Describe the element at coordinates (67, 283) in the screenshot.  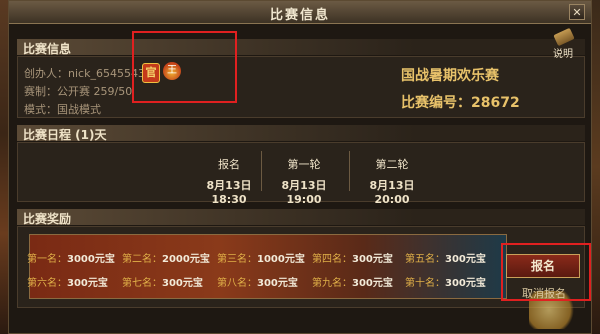
I see `reward-item: 第六名：300元宝` at that location.